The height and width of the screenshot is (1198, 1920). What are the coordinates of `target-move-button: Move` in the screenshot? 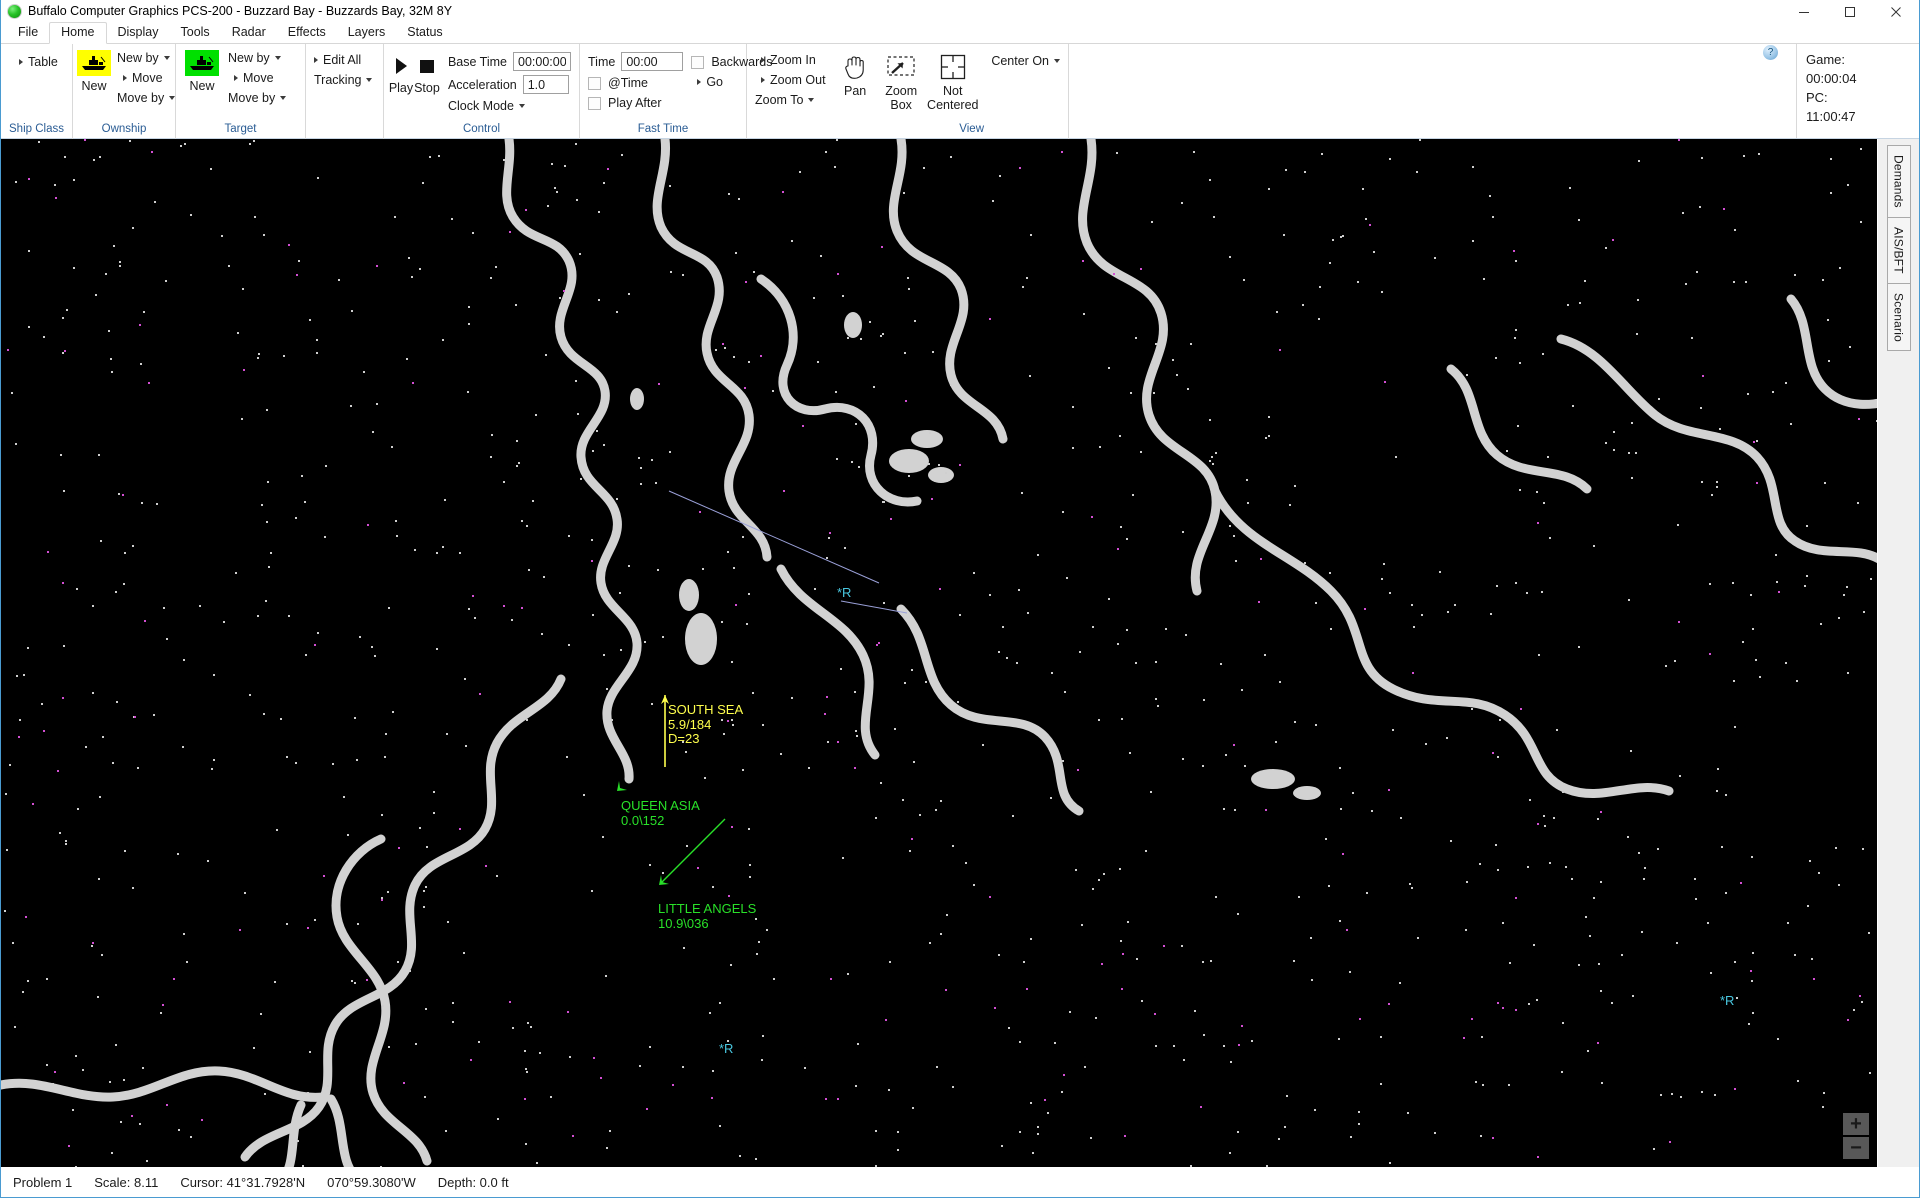 It's located at (257, 78).